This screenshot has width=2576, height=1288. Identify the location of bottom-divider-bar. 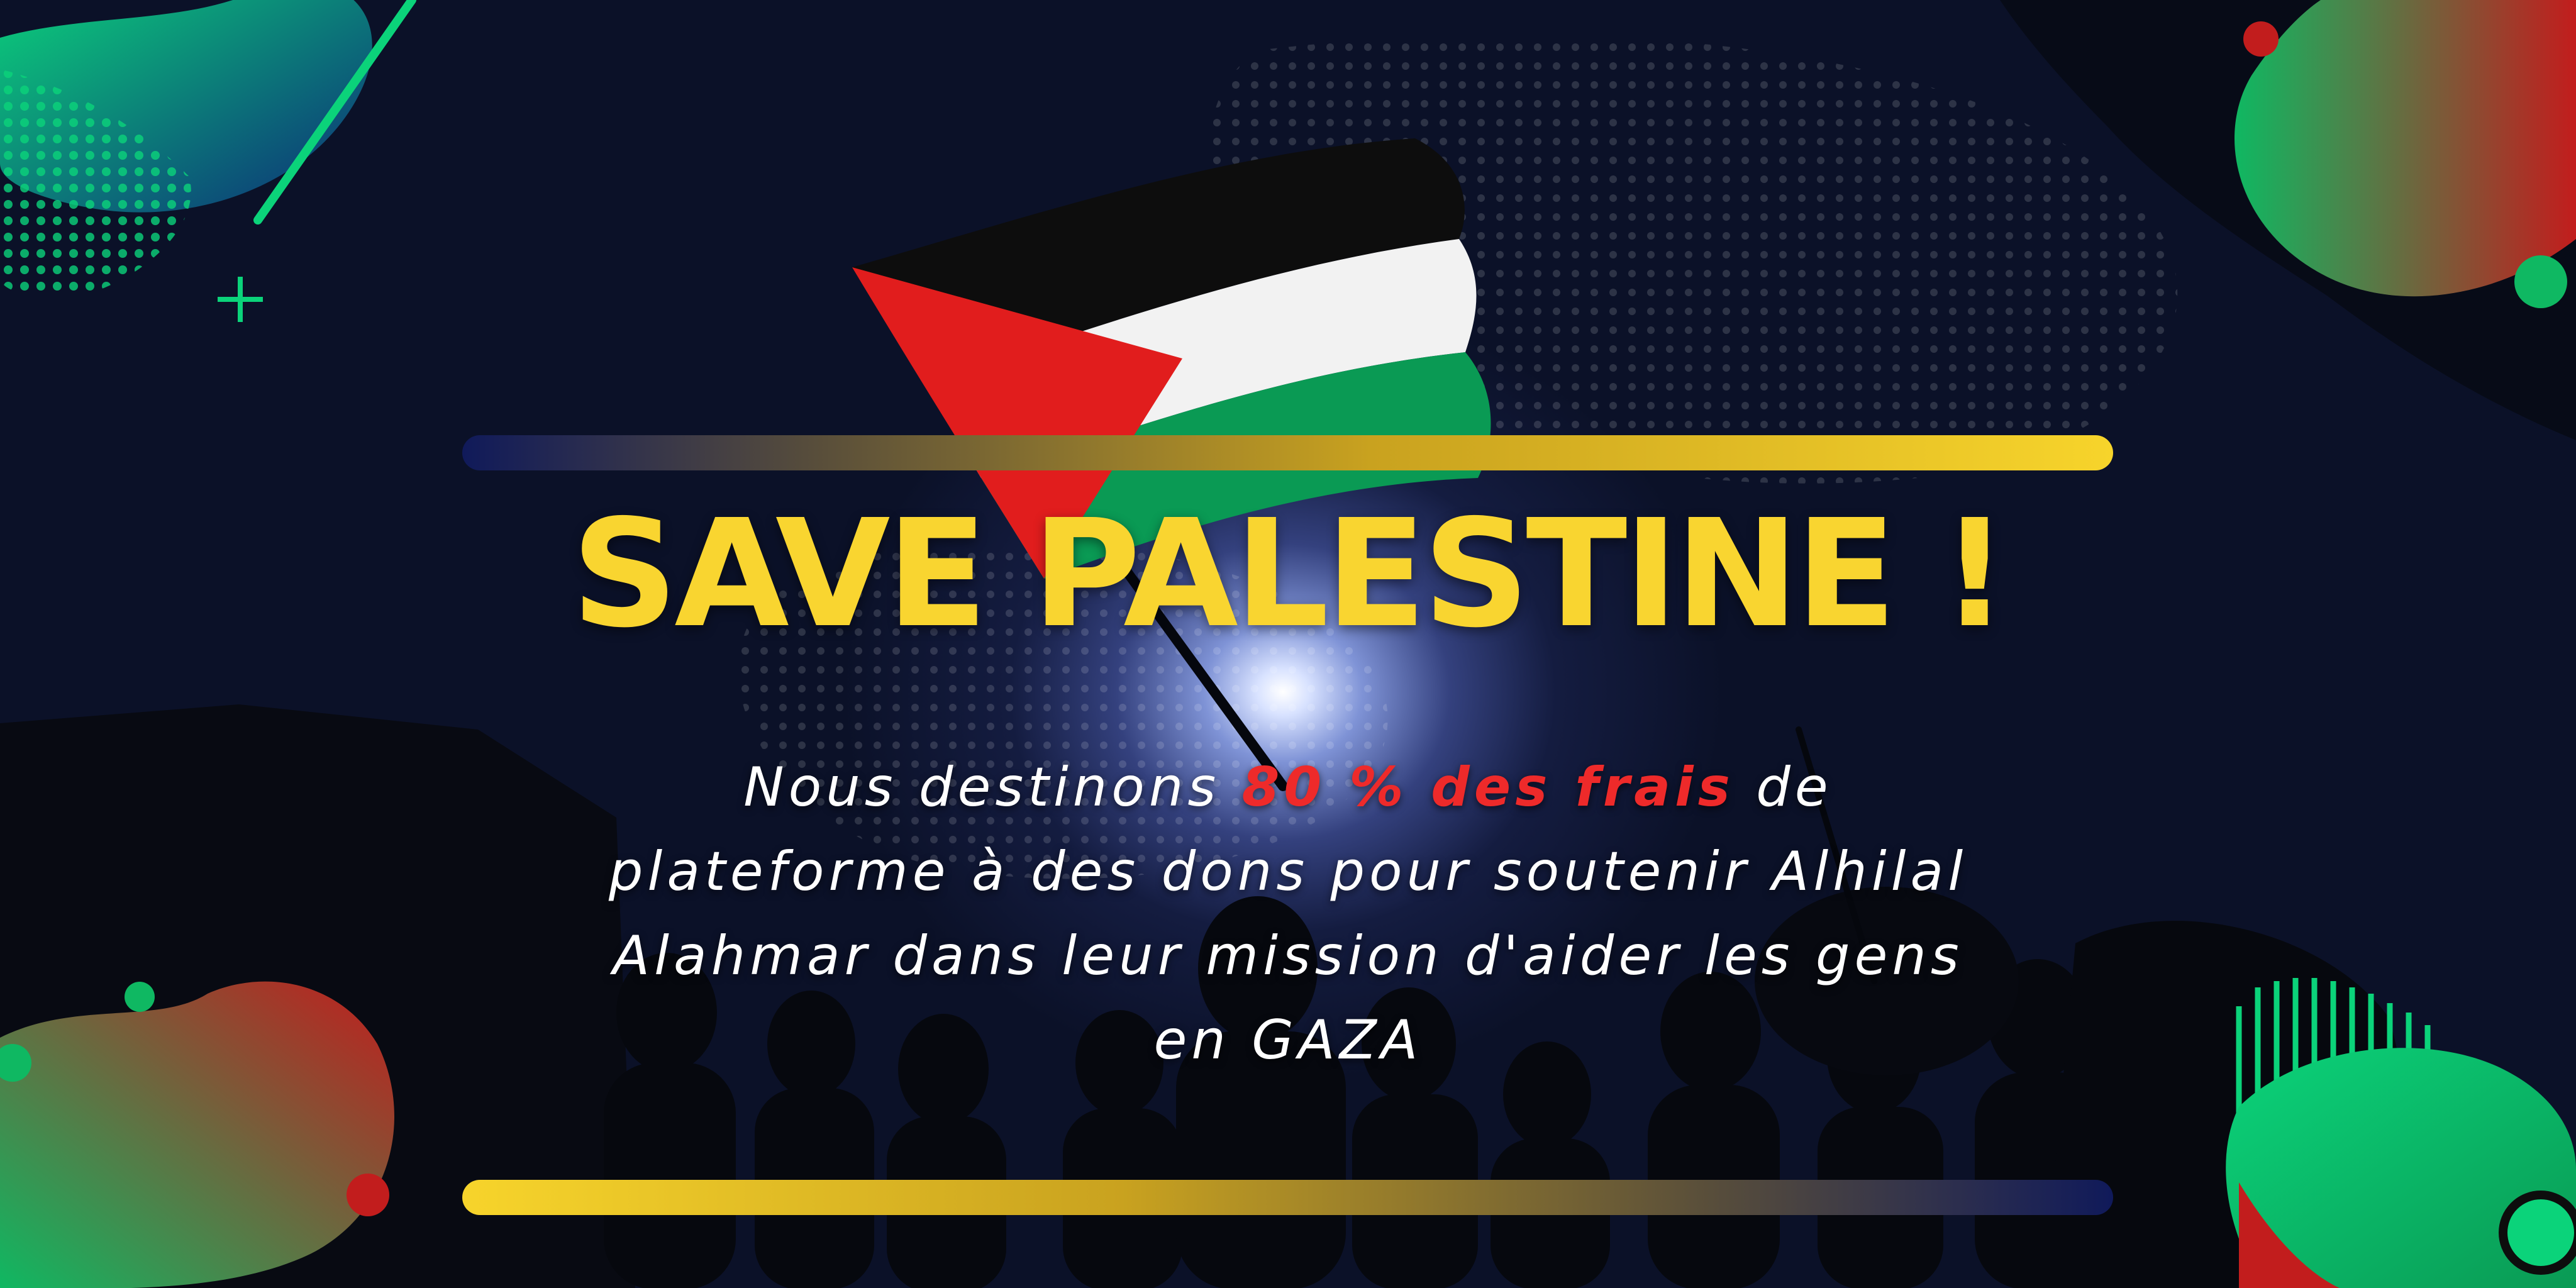
(1287, 1197).